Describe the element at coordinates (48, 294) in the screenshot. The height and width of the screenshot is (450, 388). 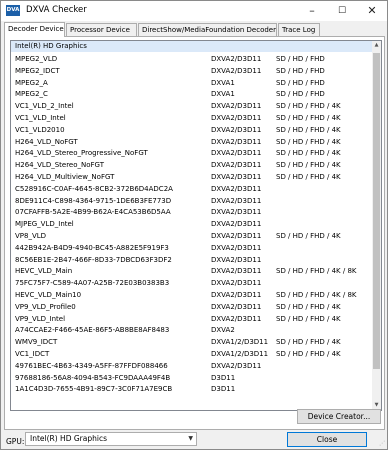
I see `decoder-name: HEVC_VLD_Main10` at that location.